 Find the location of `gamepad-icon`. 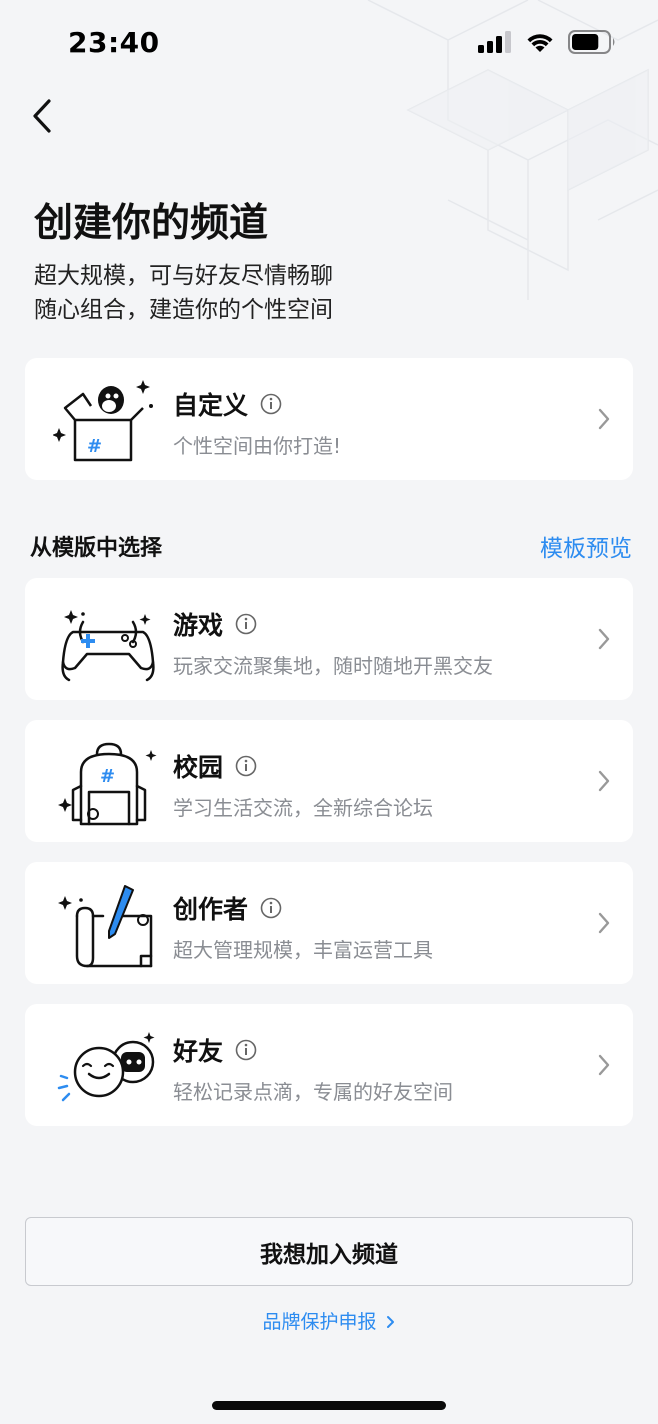

gamepad-icon is located at coordinates (108, 646).